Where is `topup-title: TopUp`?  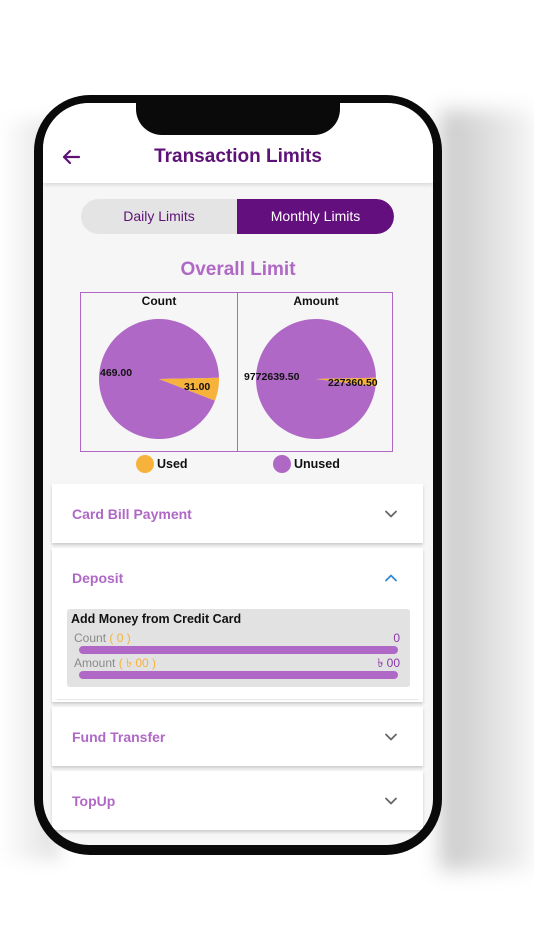
topup-title: TopUp is located at coordinates (94, 801).